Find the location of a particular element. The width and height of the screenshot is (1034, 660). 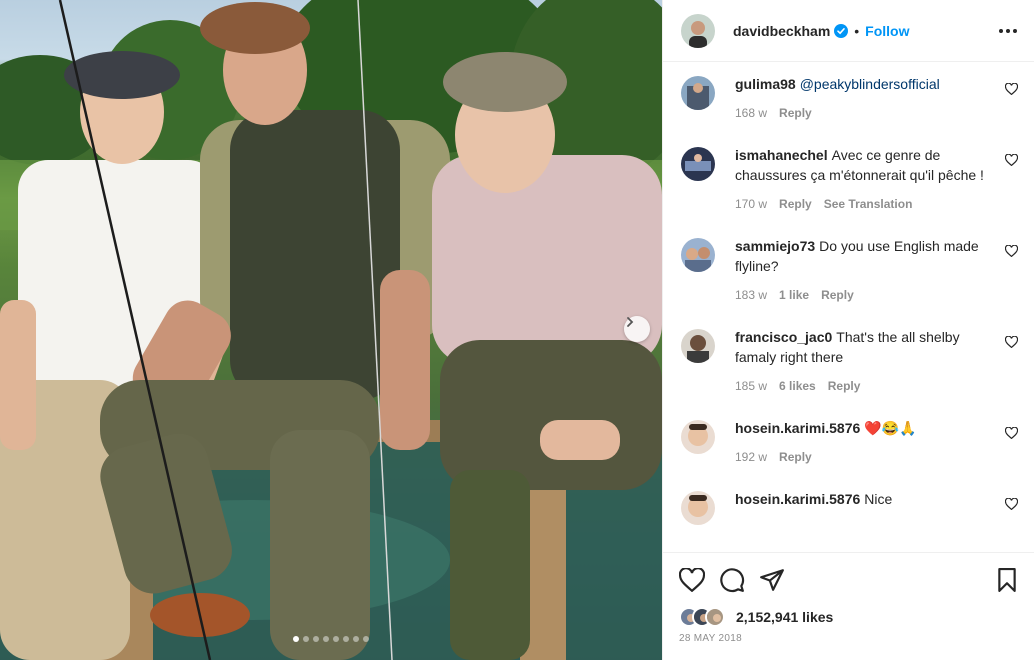

comment-icon is located at coordinates (732, 579).